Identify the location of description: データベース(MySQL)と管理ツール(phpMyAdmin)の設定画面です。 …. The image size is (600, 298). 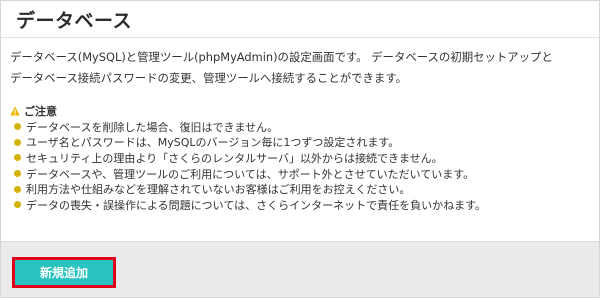
(302, 68).